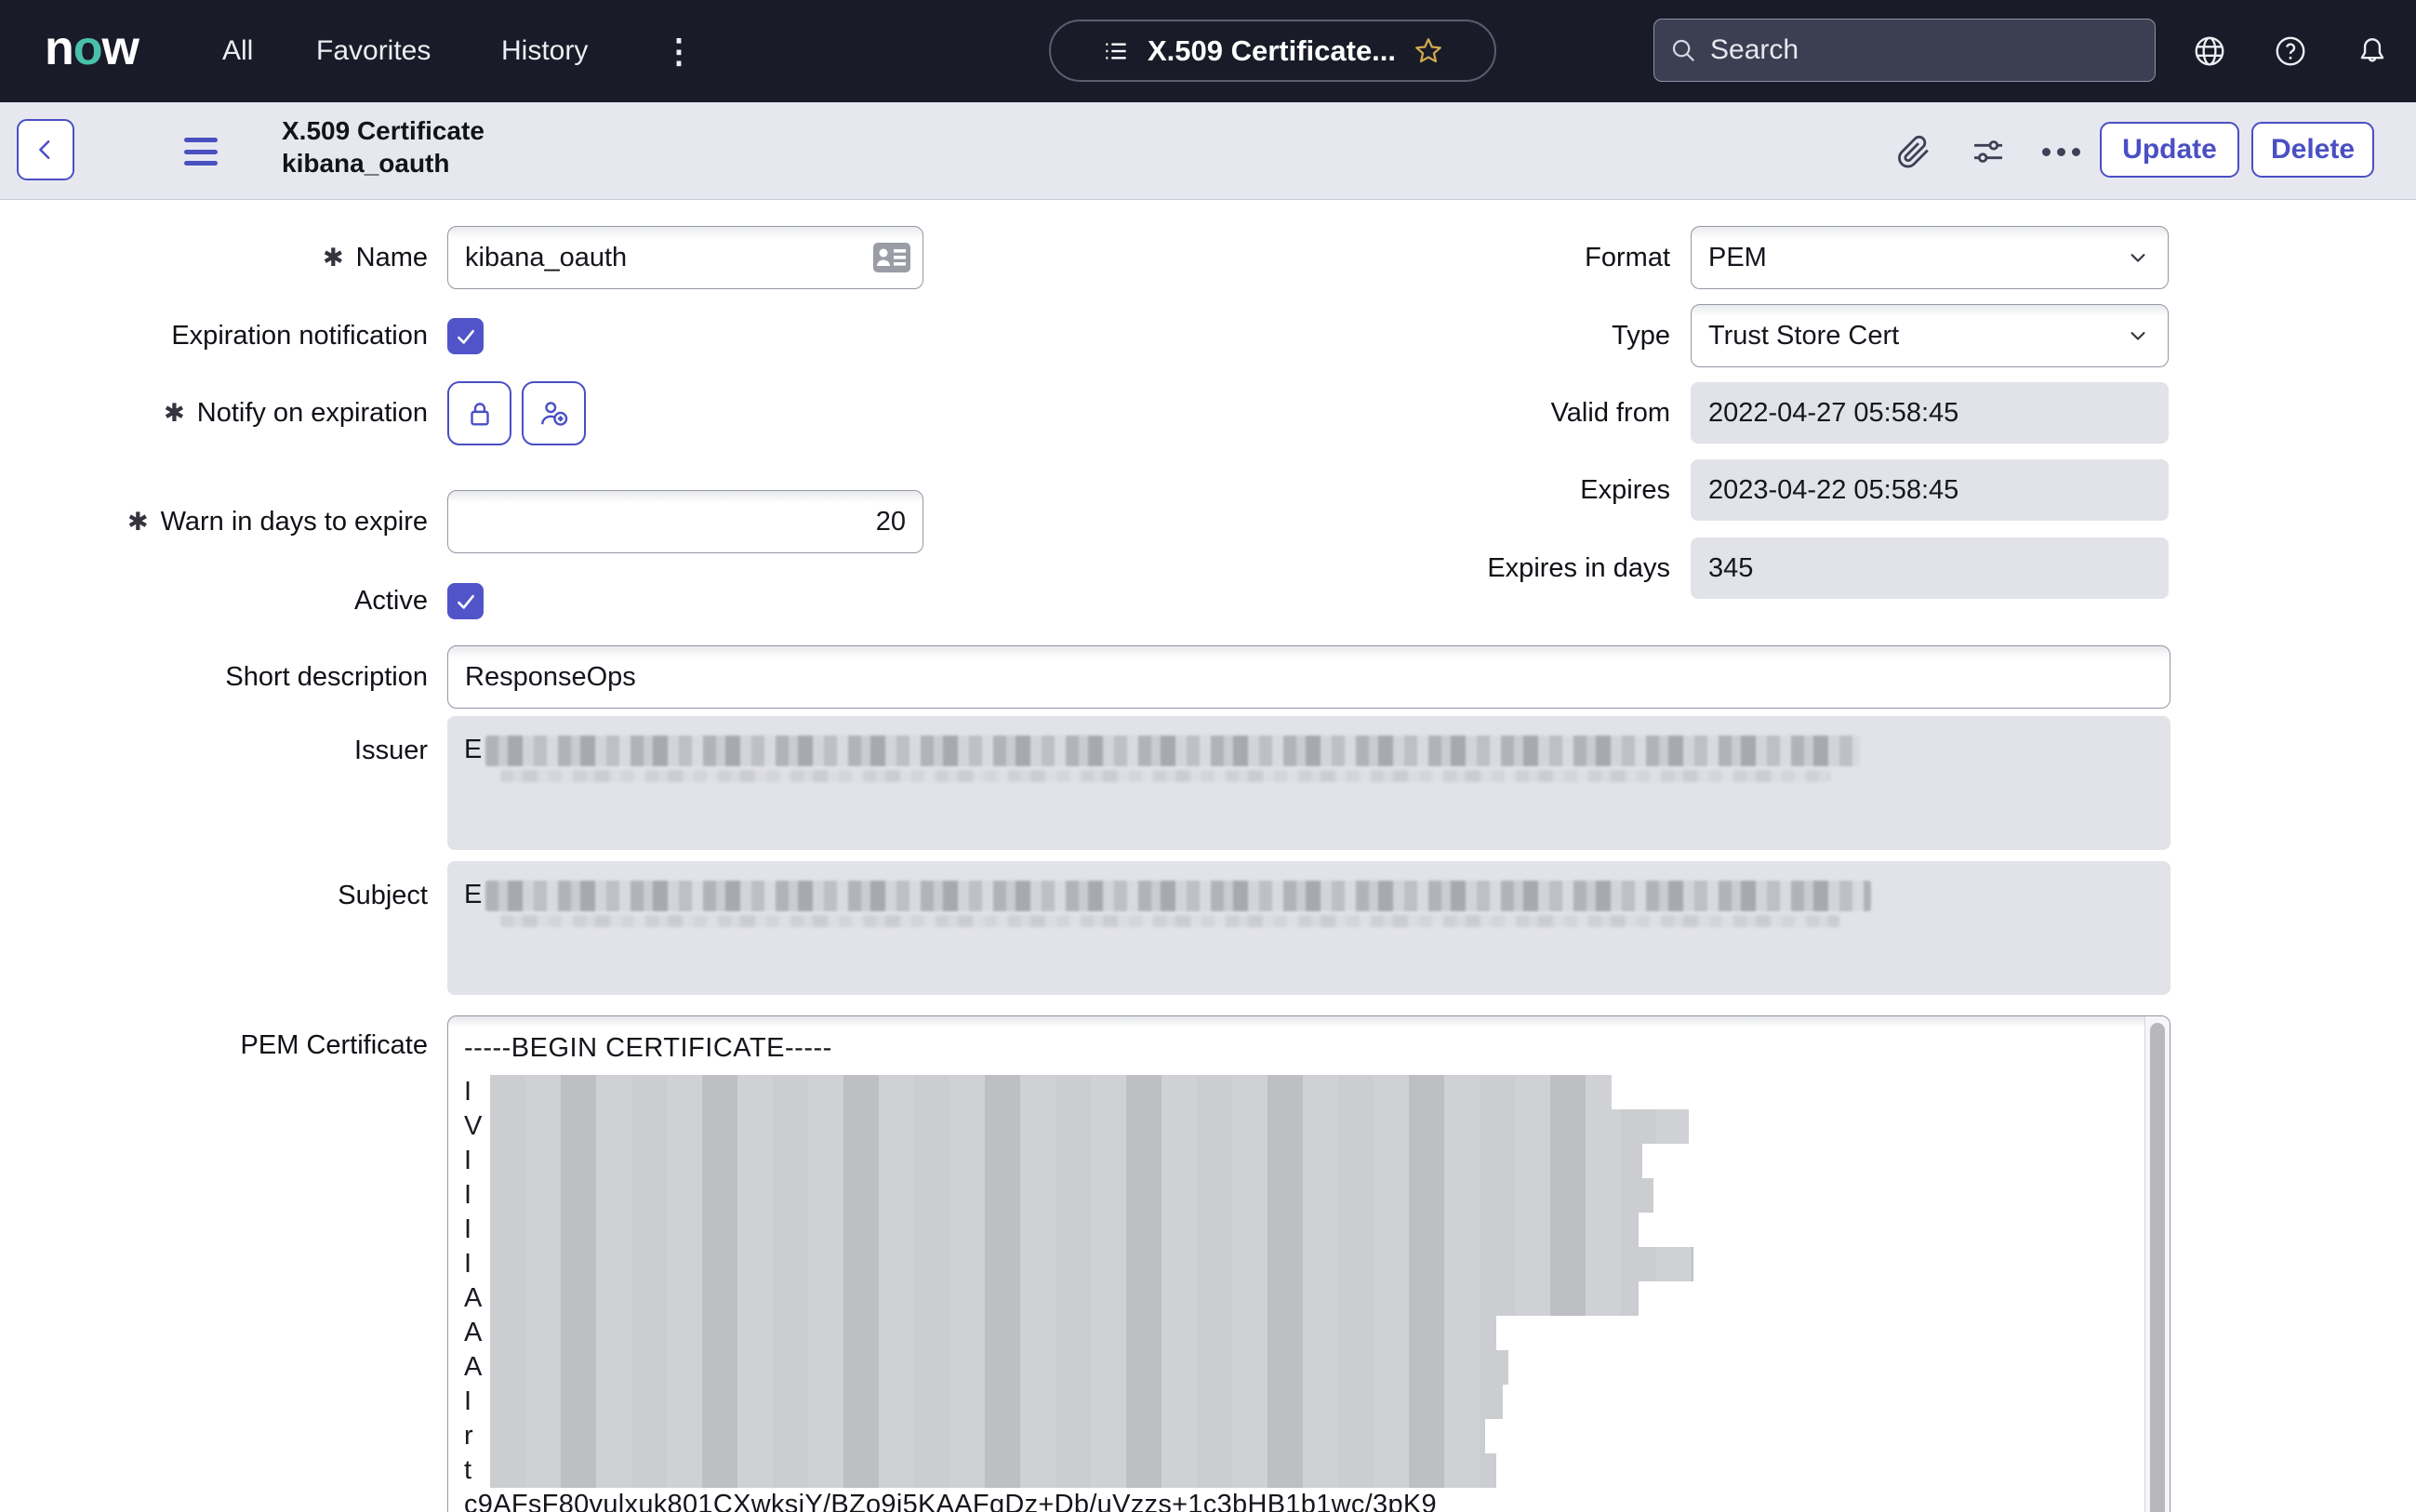  I want to click on notify-add-user-button, so click(554, 413).